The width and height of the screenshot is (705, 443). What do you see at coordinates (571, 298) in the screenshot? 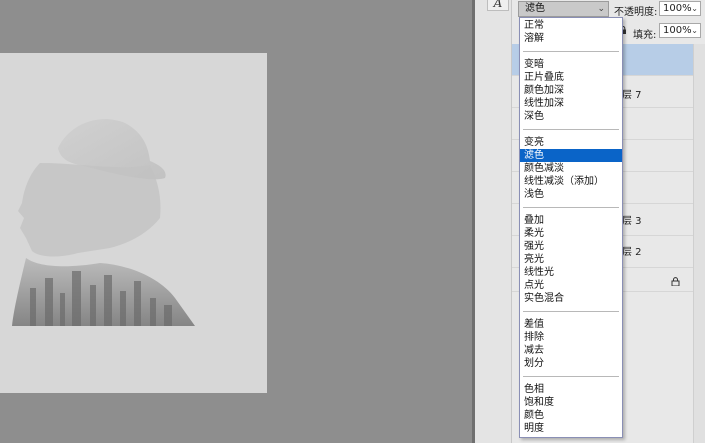
I see `blend-mode-option: 实色混合` at bounding box center [571, 298].